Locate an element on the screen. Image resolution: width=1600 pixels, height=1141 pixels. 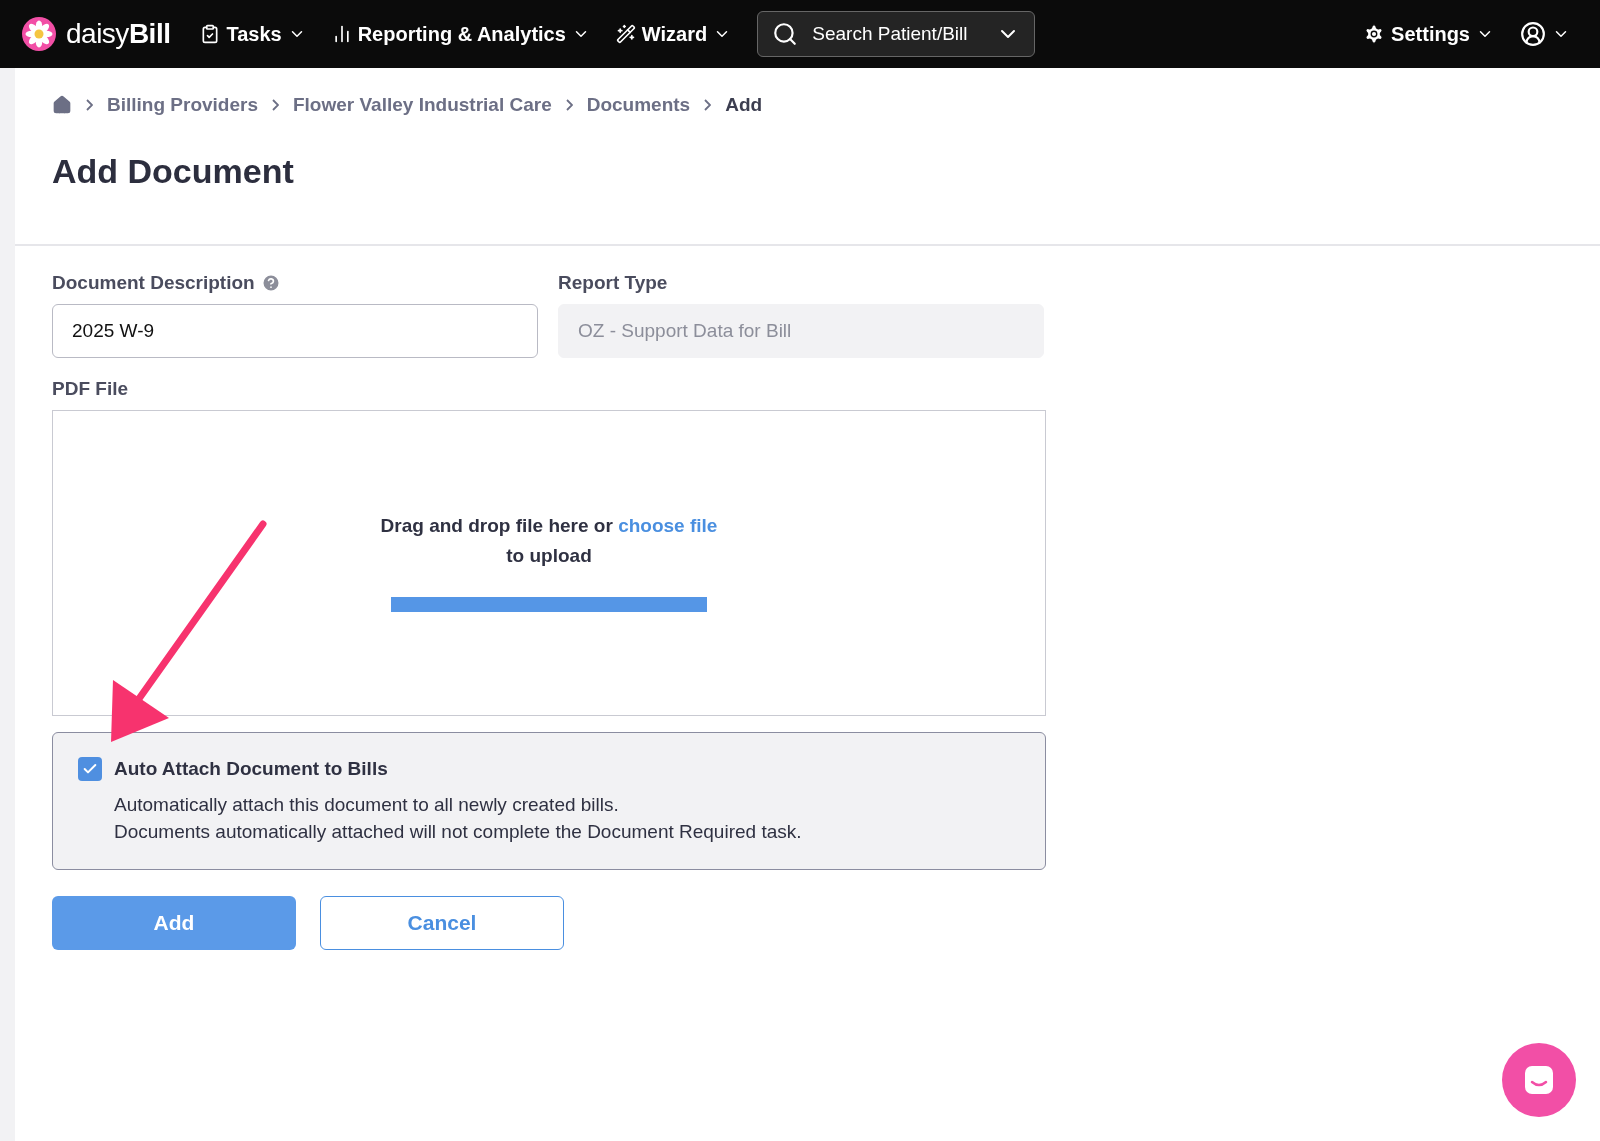
field-label: Document Description is located at coordinates (153, 283).